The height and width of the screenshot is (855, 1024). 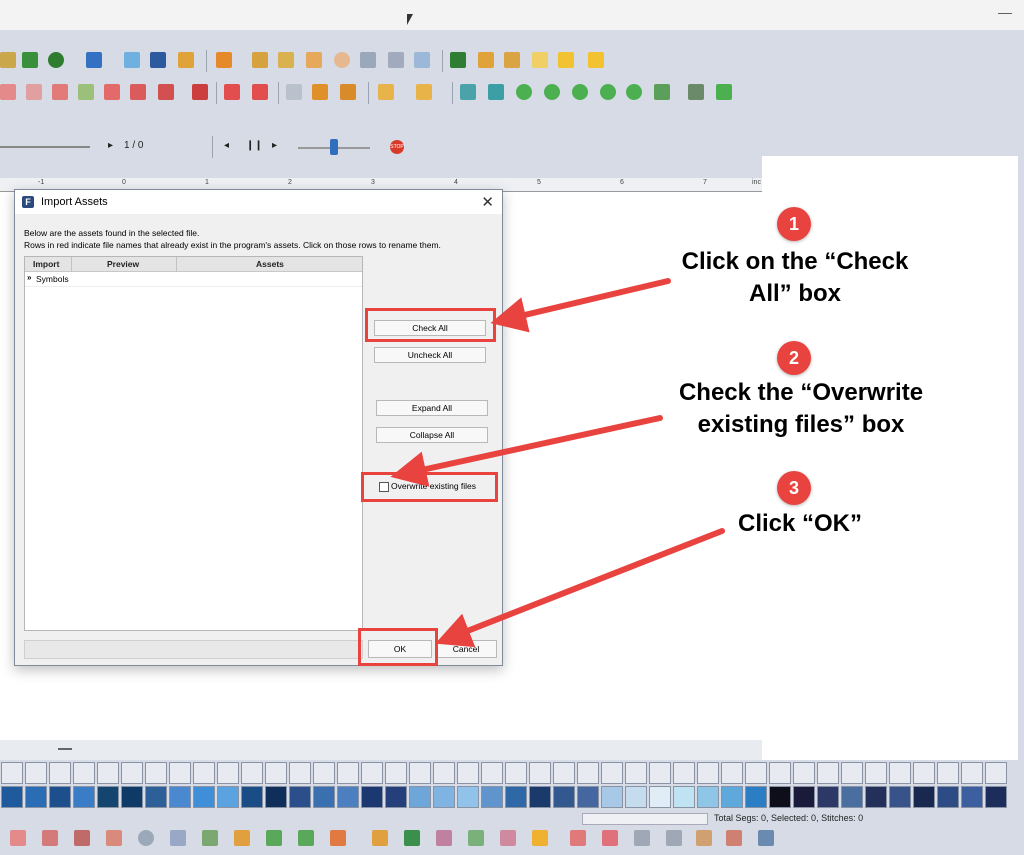 I want to click on stitch-tool-icon, so click(x=8, y=92).